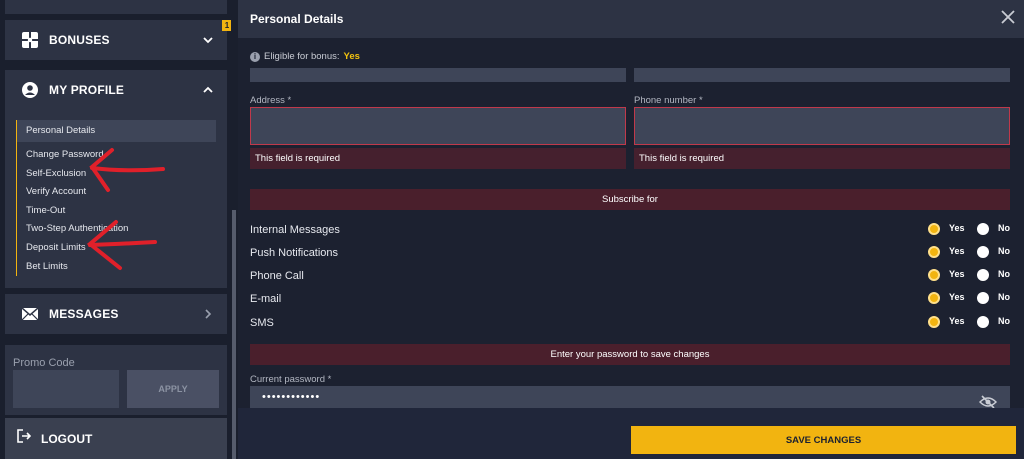 This screenshot has width=1024, height=459. I want to click on address-input, so click(438, 126).